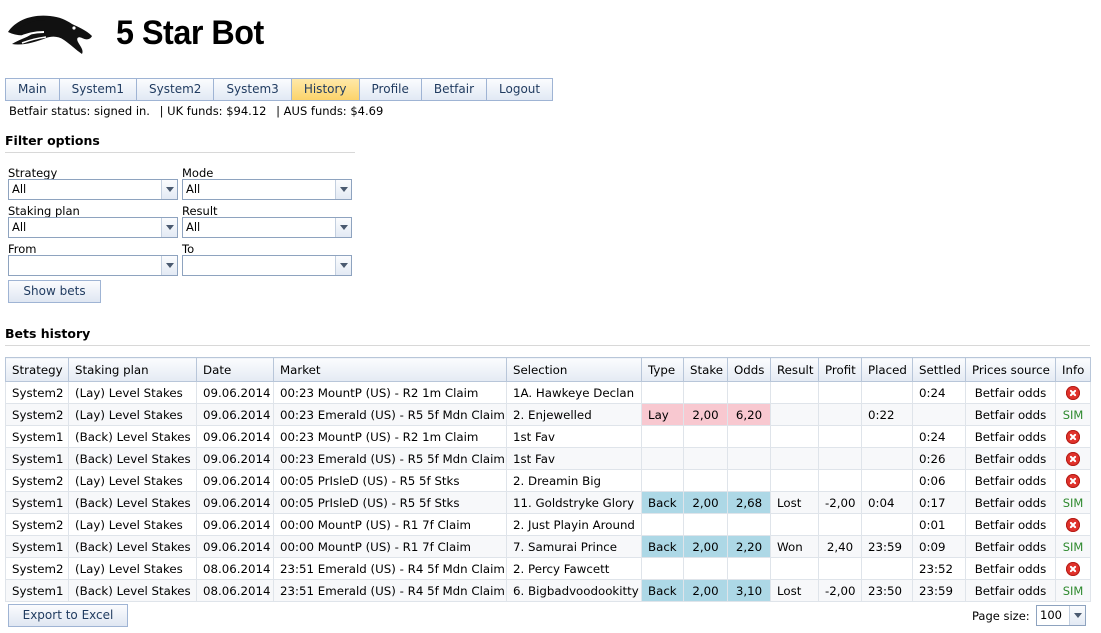 Image resolution: width=1101 pixels, height=633 pixels. What do you see at coordinates (749, 369) in the screenshot?
I see `col-odds: Odds` at bounding box center [749, 369].